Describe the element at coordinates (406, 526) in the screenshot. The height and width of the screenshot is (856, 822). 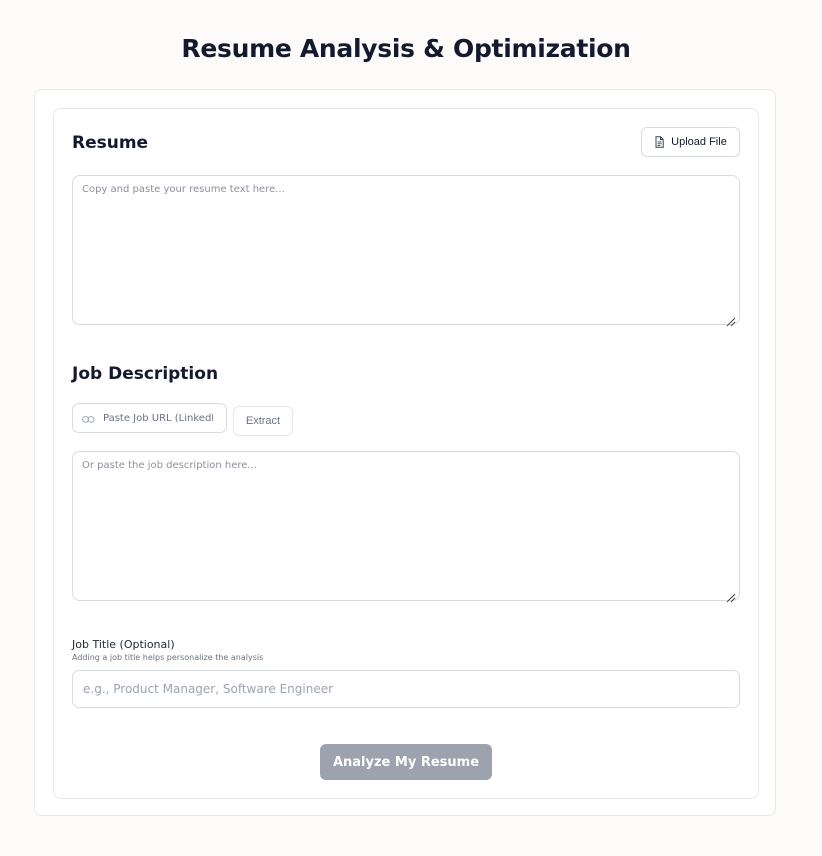
I see `job-description-textarea` at that location.